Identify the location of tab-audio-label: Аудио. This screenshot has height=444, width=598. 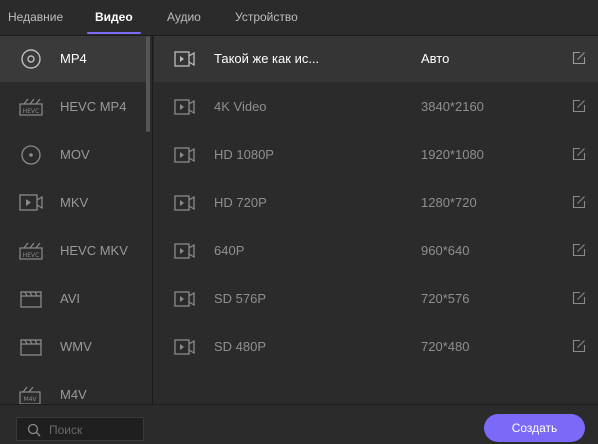
(184, 17).